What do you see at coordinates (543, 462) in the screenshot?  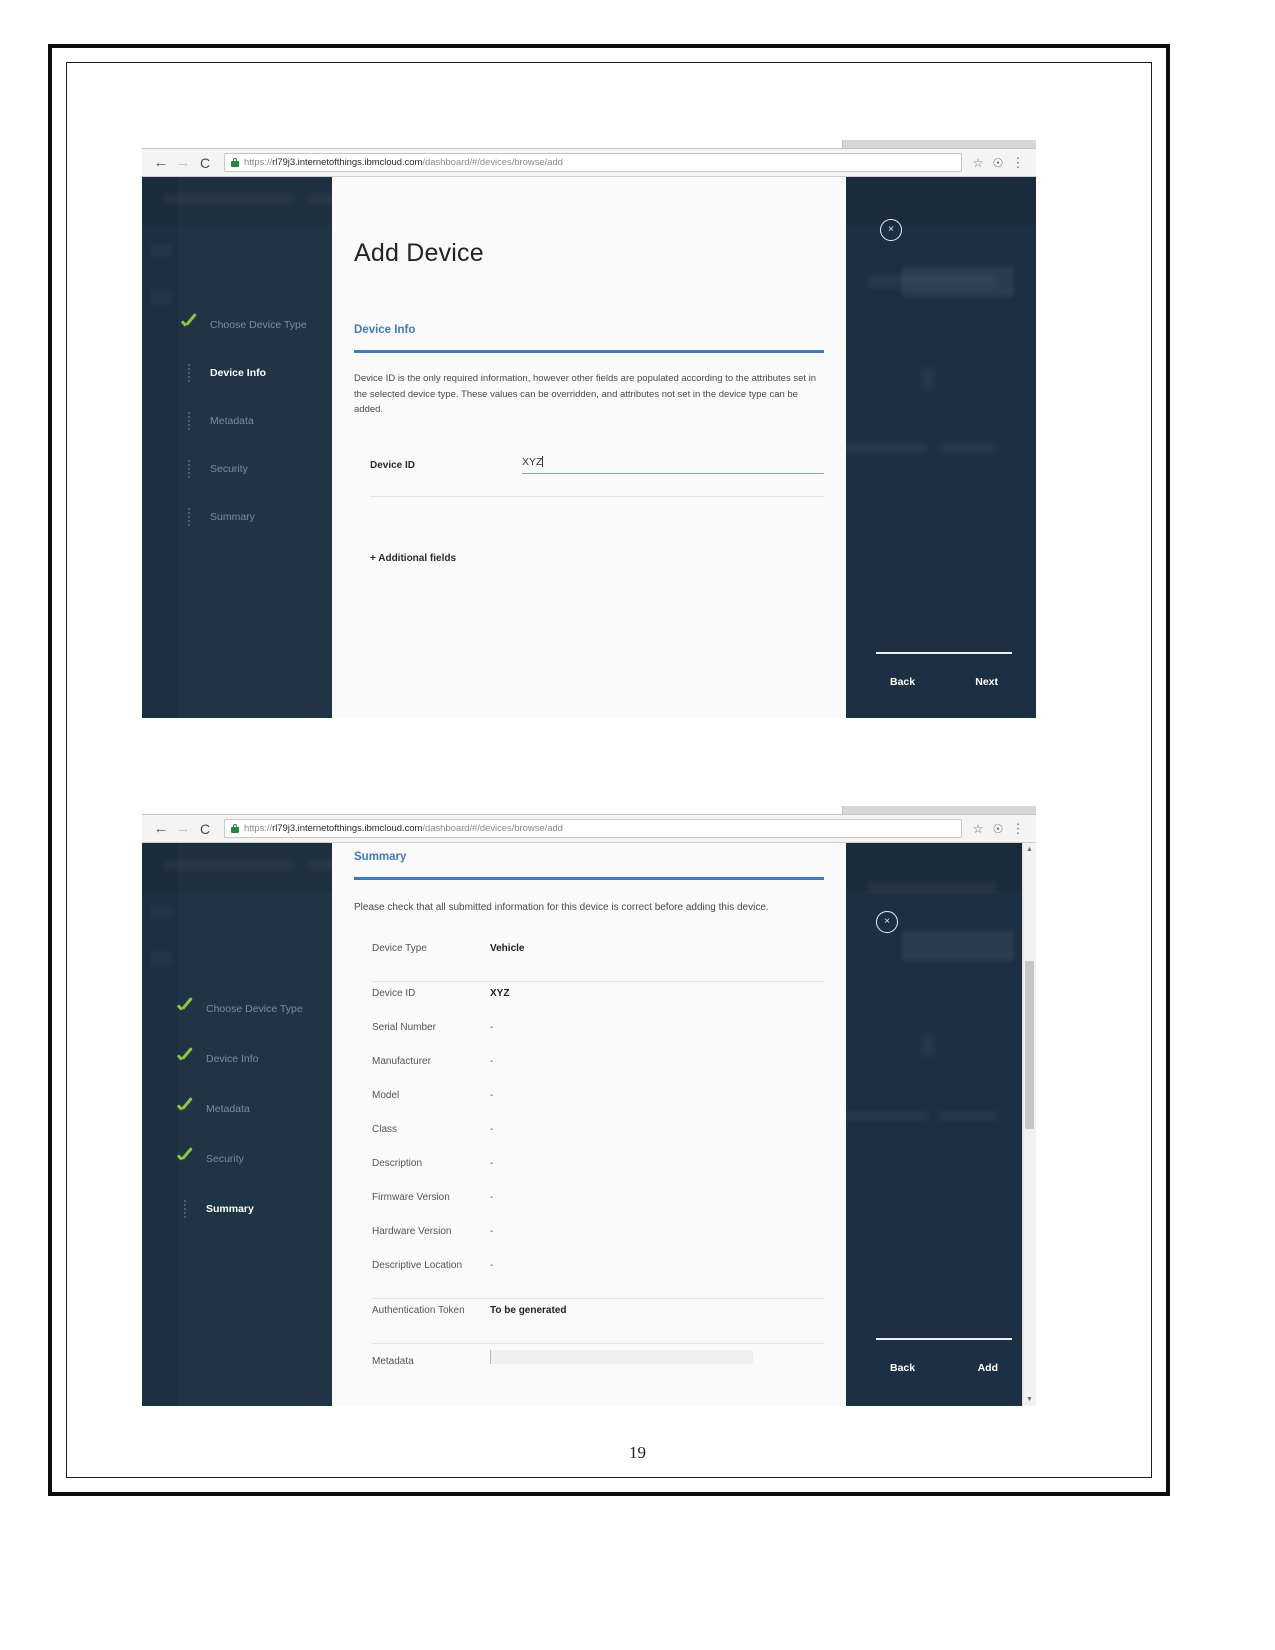 I see `text-caret` at bounding box center [543, 462].